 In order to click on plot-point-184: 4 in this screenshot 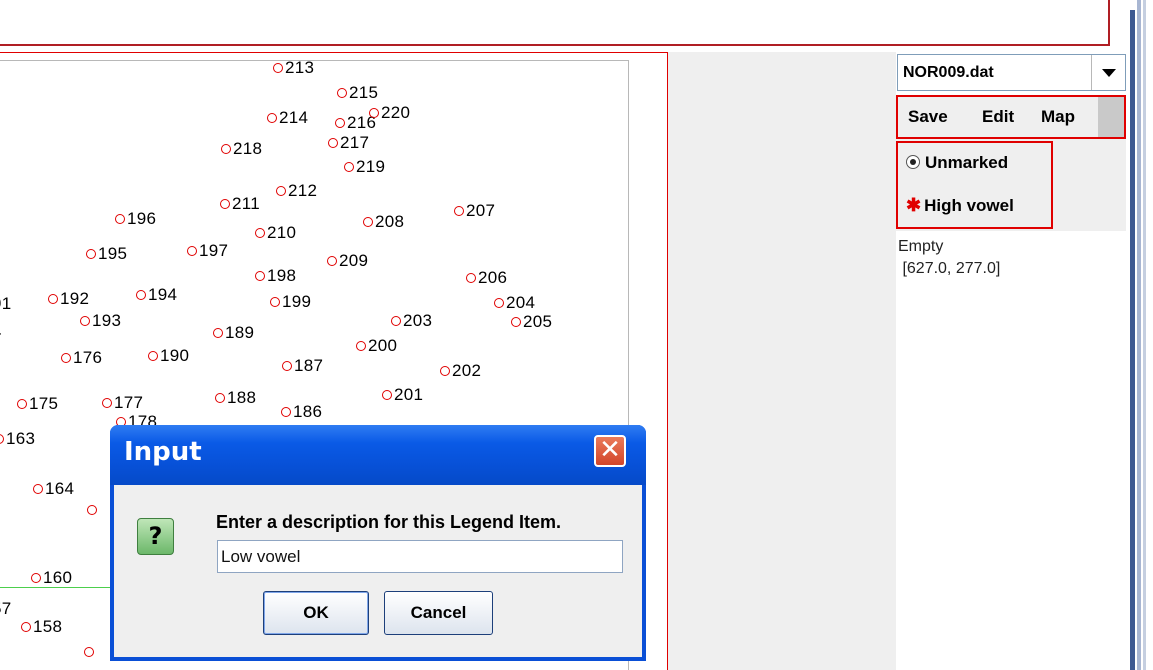, I will do `click(1, 331)`.